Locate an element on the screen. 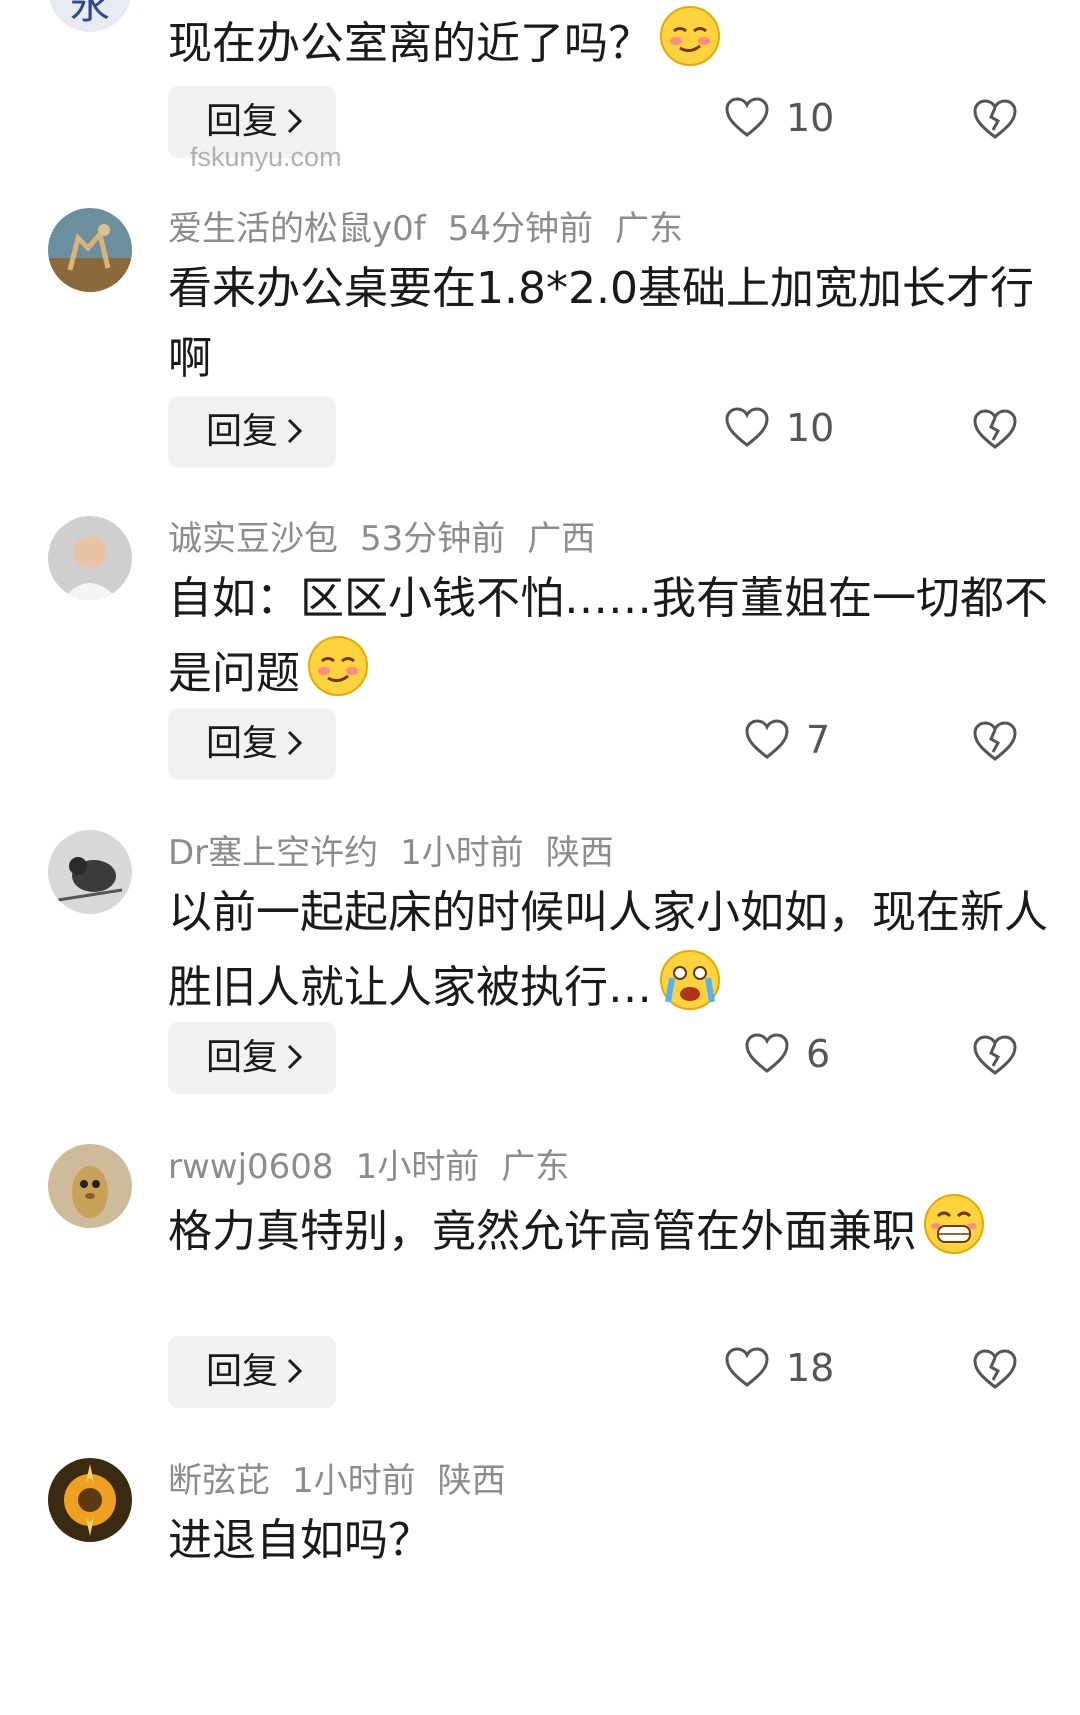 The height and width of the screenshot is (1715, 1080). like-button: 7 is located at coordinates (787, 740).